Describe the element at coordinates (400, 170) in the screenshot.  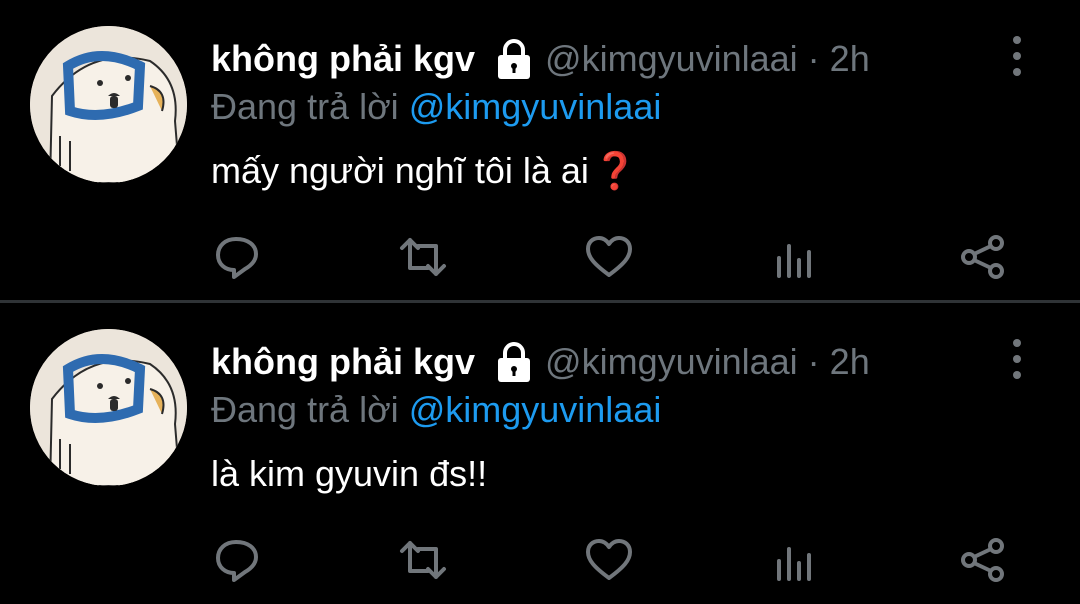
I see `tweet-text-content: mấy người nghĩ tôi là ai` at that location.